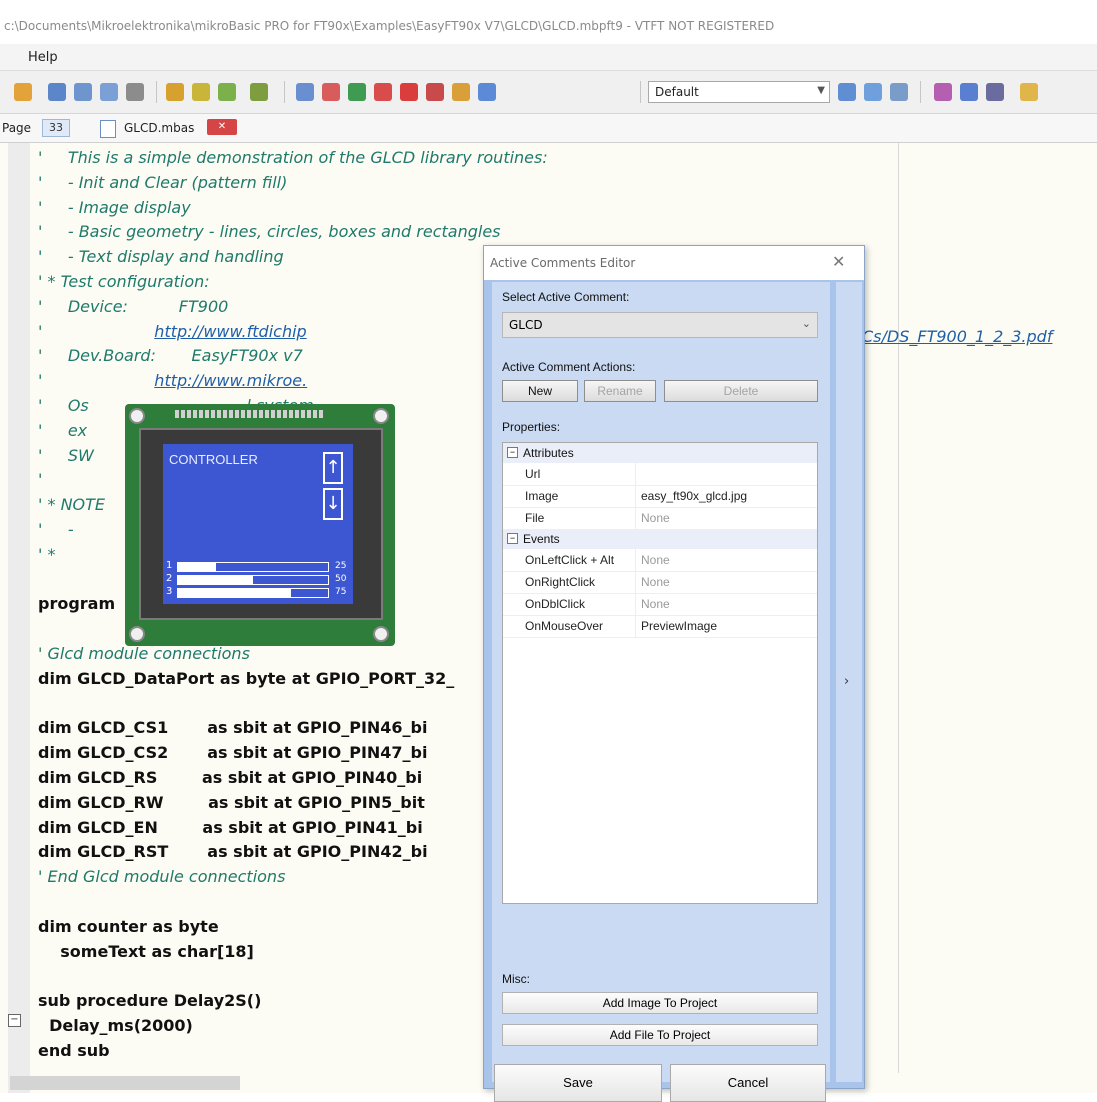 This screenshot has width=1097, height=1102. I want to click on code-line: ' * NOTE, so click(72, 505).